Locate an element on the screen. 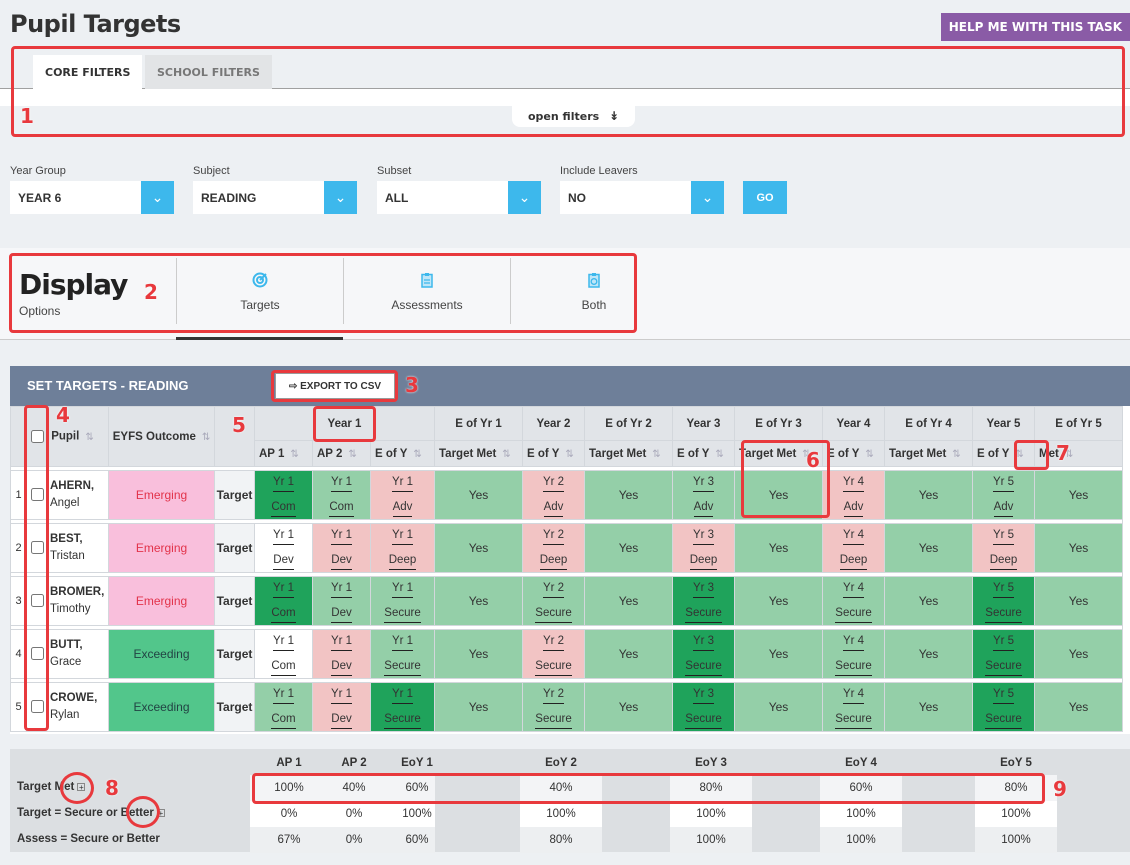 This screenshot has width=1130, height=865. open-filters-button: open filters ↡ is located at coordinates (574, 115).